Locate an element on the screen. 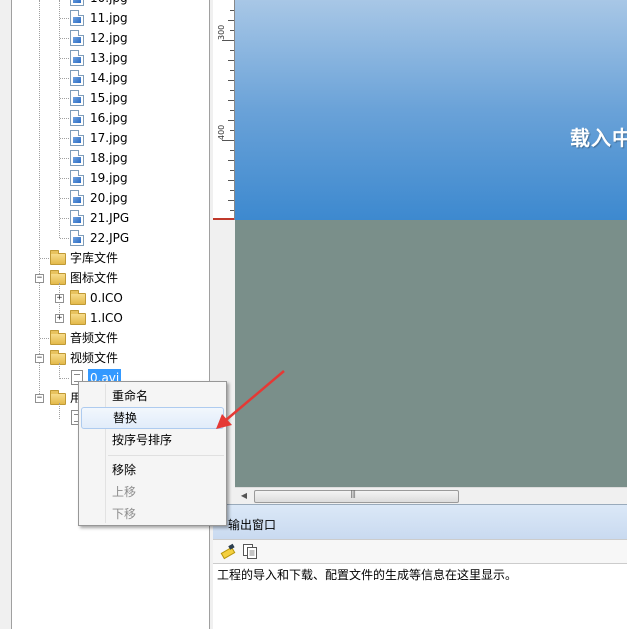 This screenshot has width=627, height=629. ruler-label: 300 is located at coordinates (221, 32).